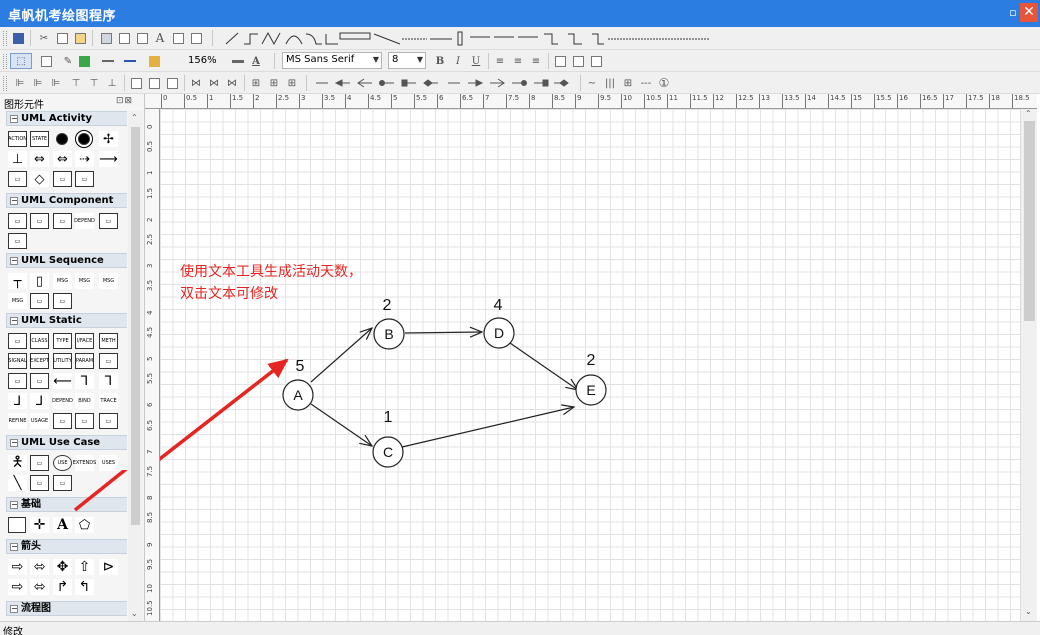 The image size is (1040, 635). Describe the element at coordinates (106, 38) in the screenshot. I see `image-icon` at that location.